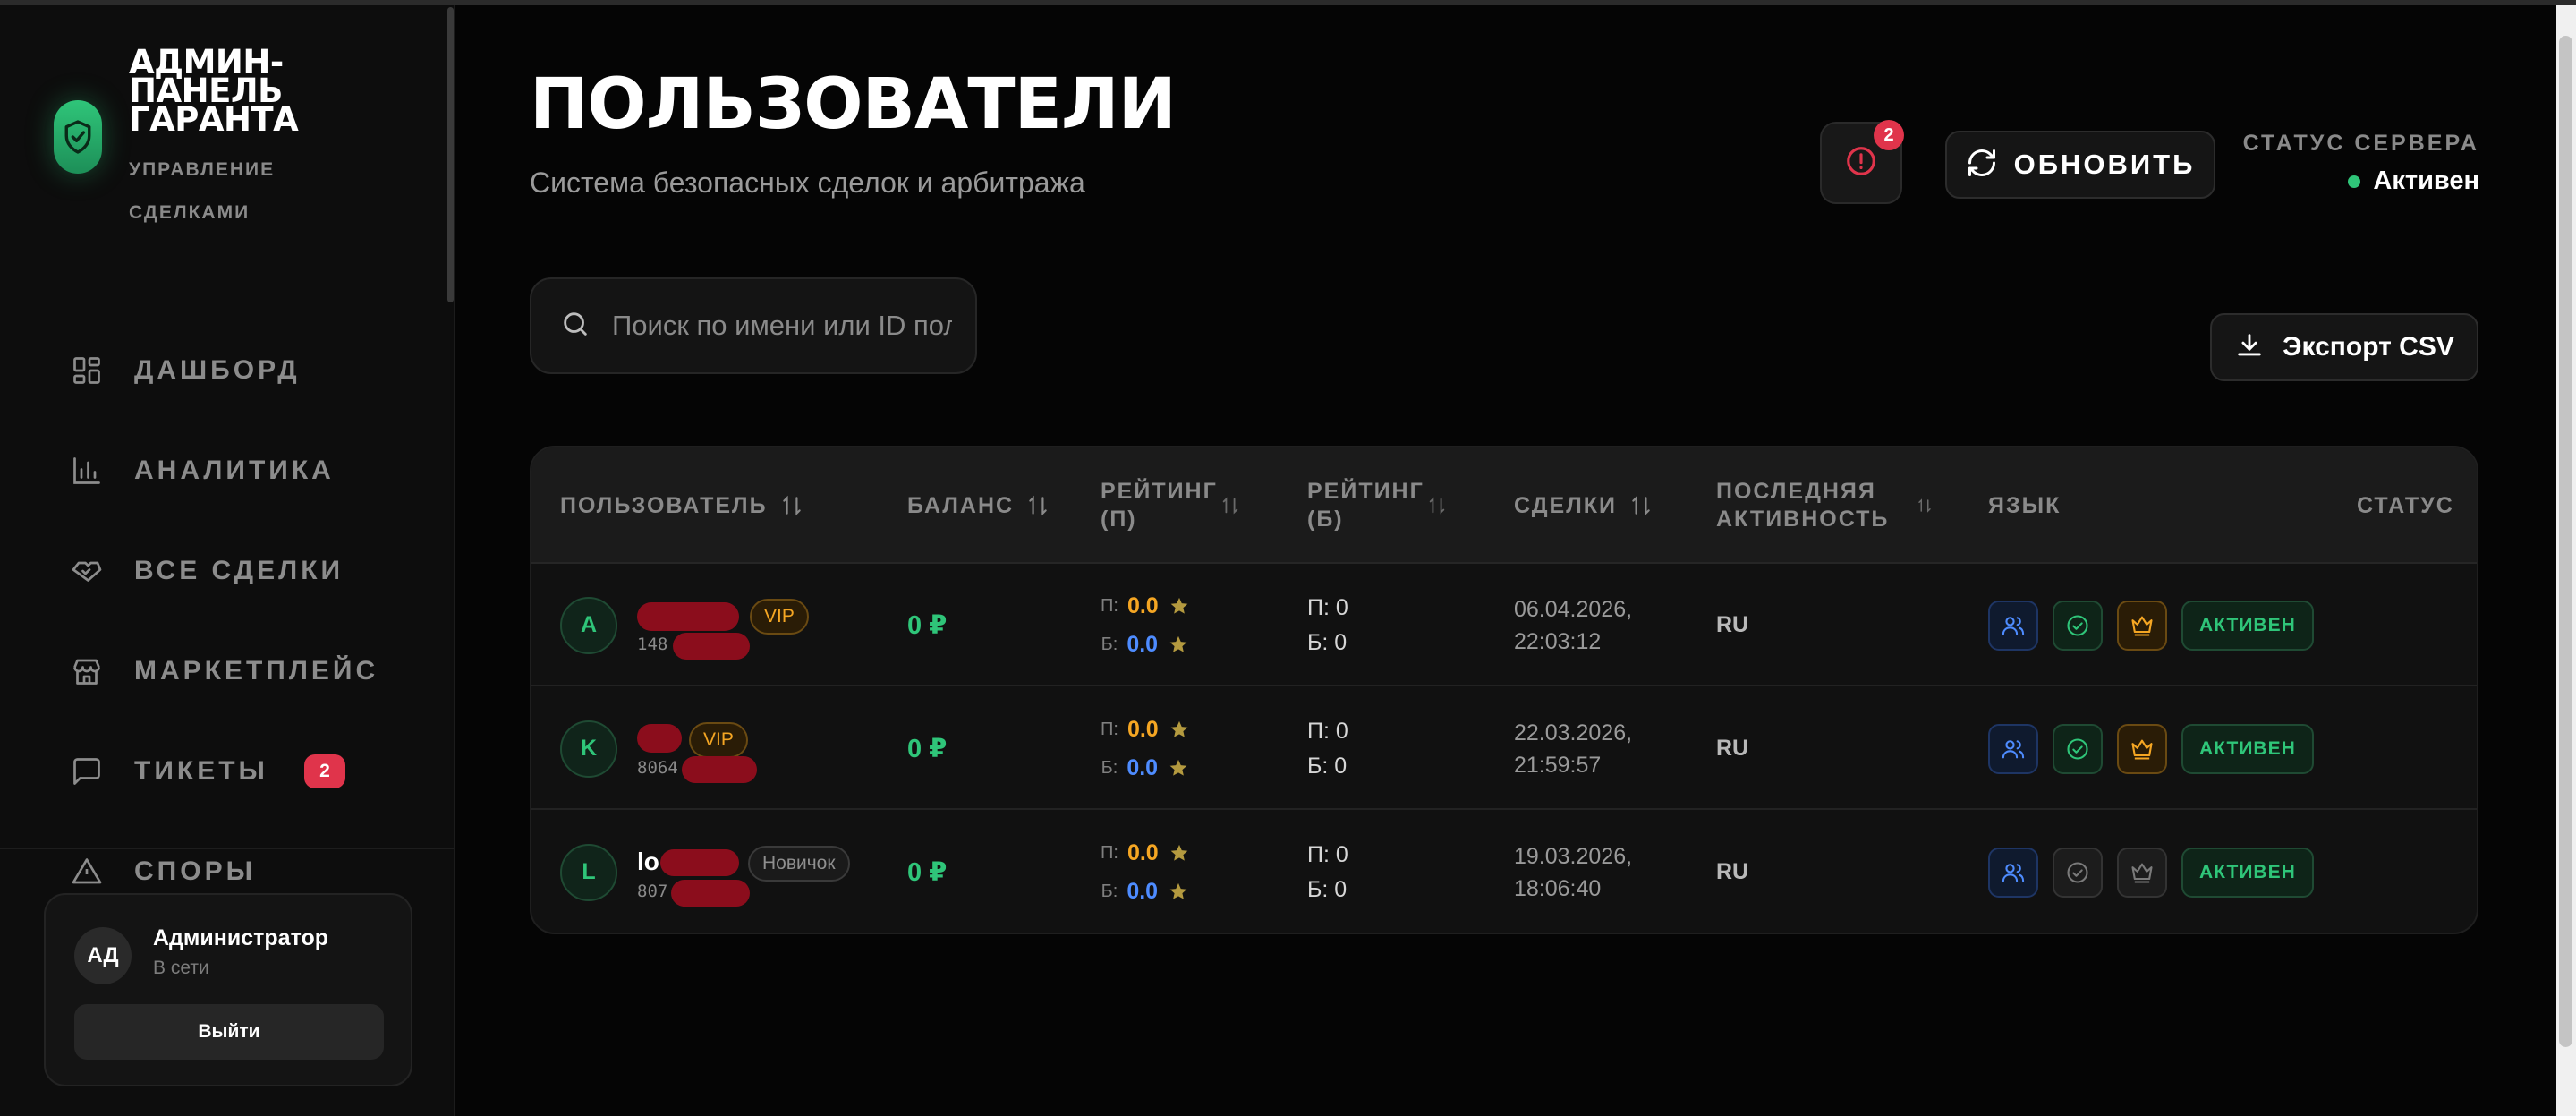 The height and width of the screenshot is (1116, 2576). Describe the element at coordinates (961, 505) in the screenshot. I see `column-header-label: БАЛАНС` at that location.